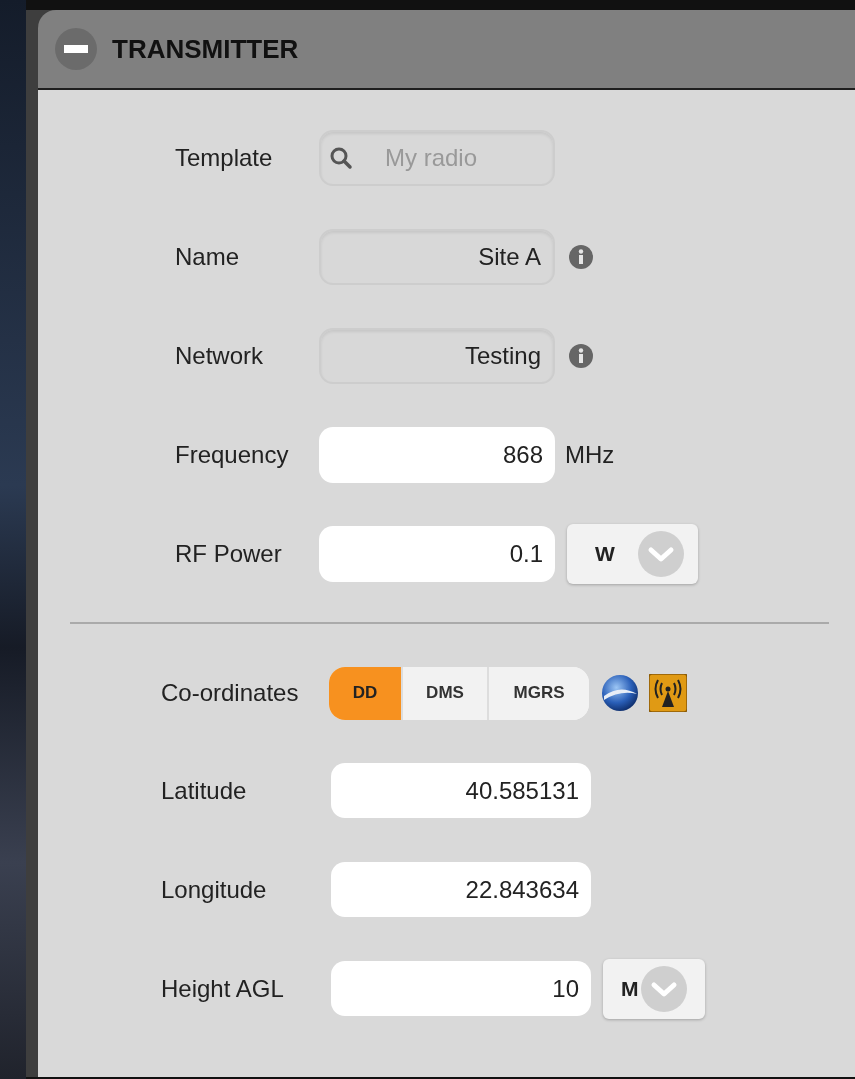 This screenshot has height=1079, width=855. I want to click on input-field: 22.843634, so click(461, 889).